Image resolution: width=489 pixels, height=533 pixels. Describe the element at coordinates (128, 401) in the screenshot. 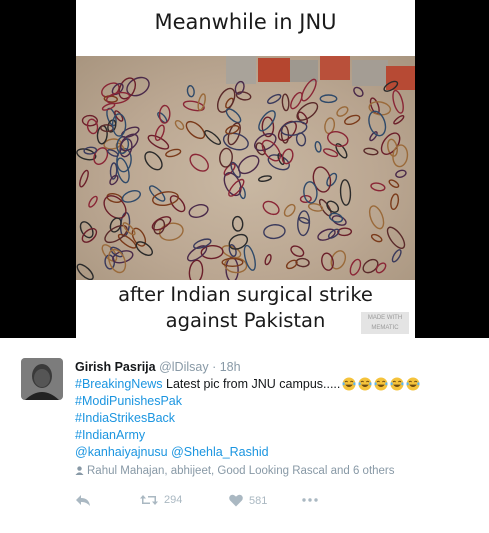

I see `hashtag-modipunishespak: #ModiPunishesPak` at that location.